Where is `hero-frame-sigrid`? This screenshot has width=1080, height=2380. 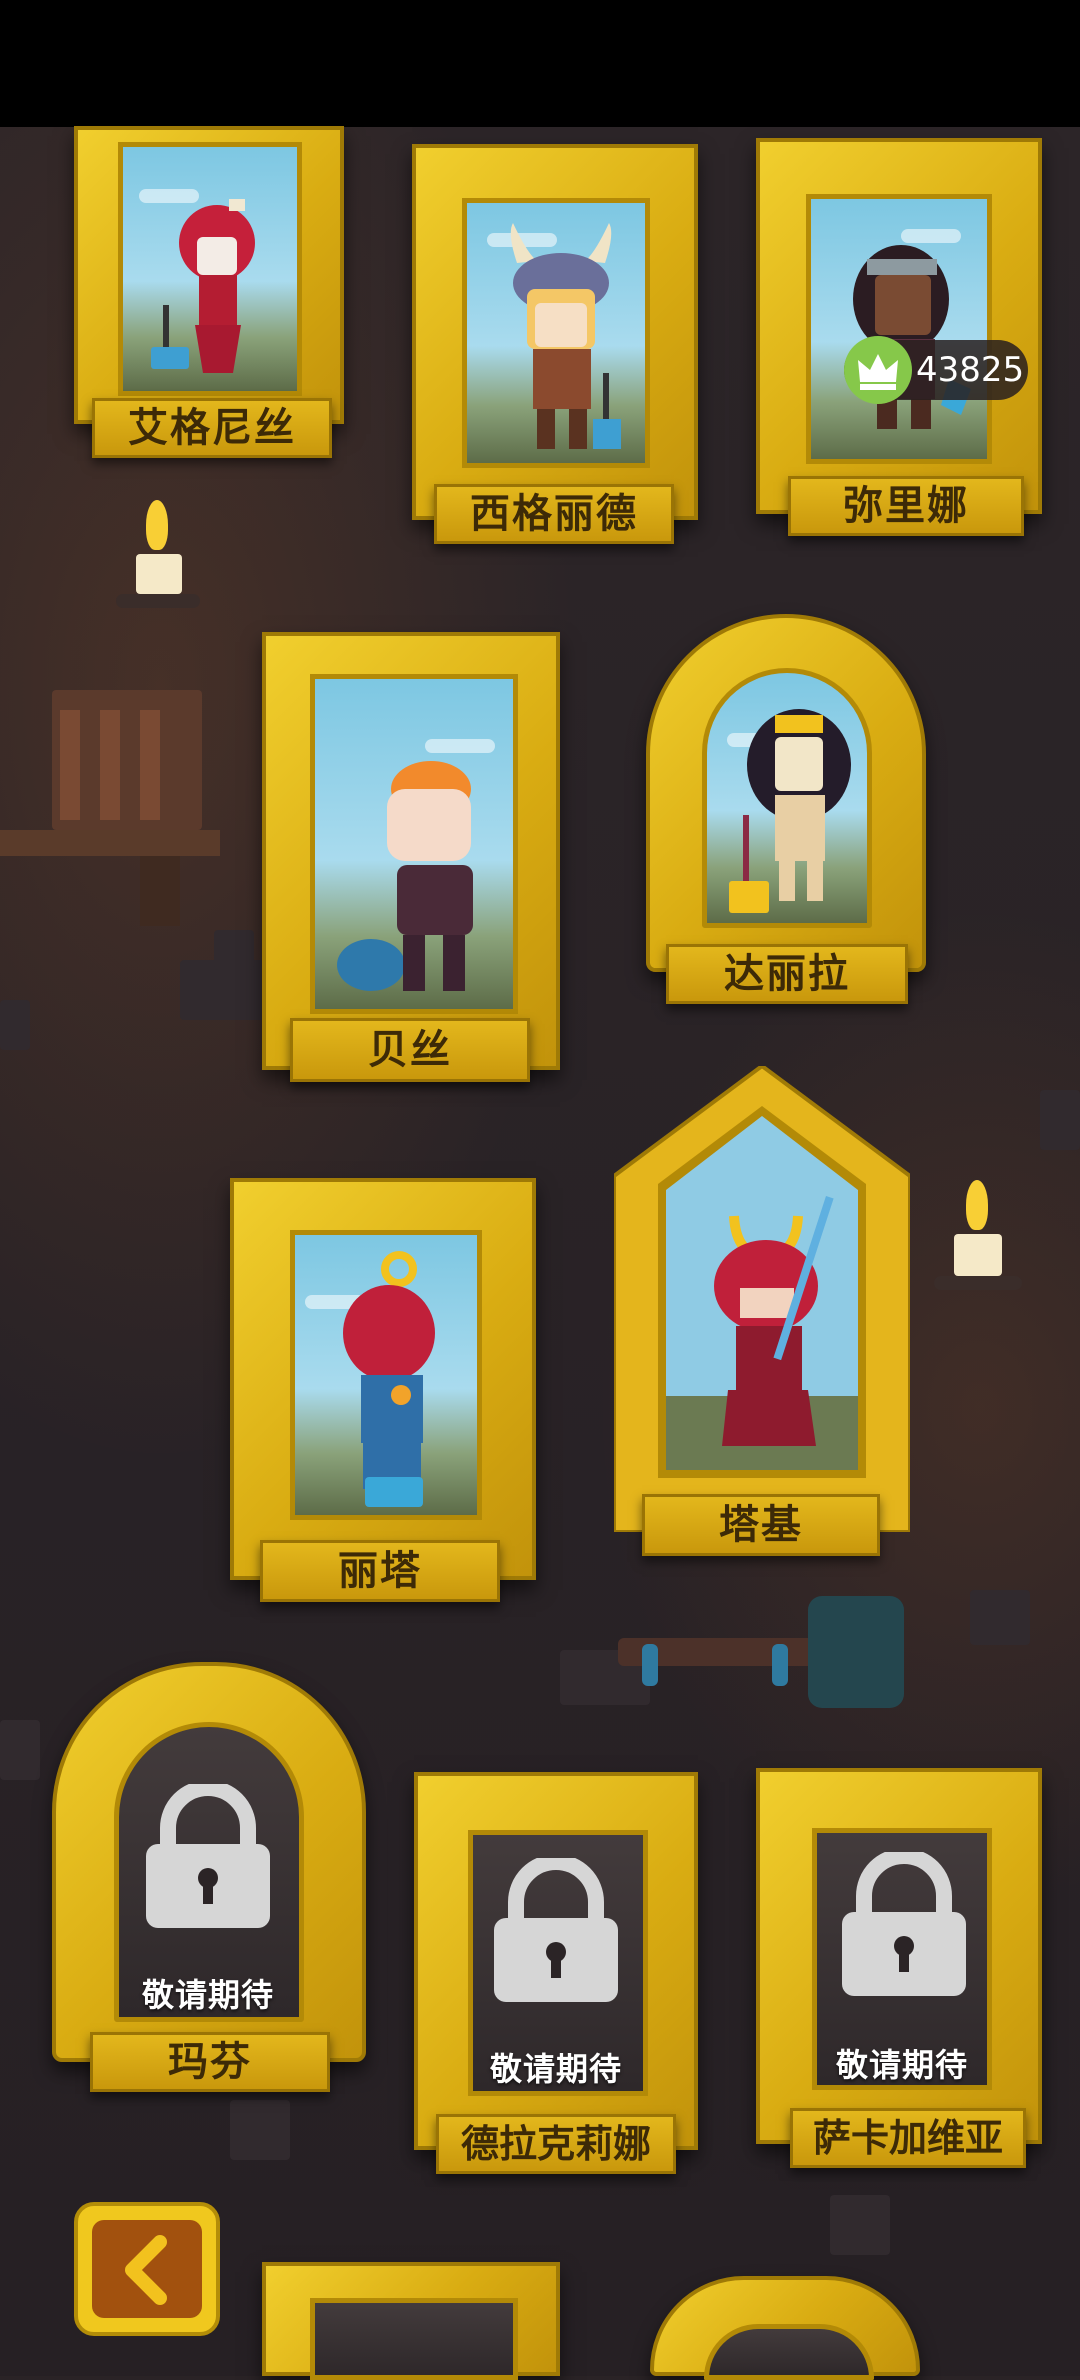
hero-frame-sigrid is located at coordinates (555, 332).